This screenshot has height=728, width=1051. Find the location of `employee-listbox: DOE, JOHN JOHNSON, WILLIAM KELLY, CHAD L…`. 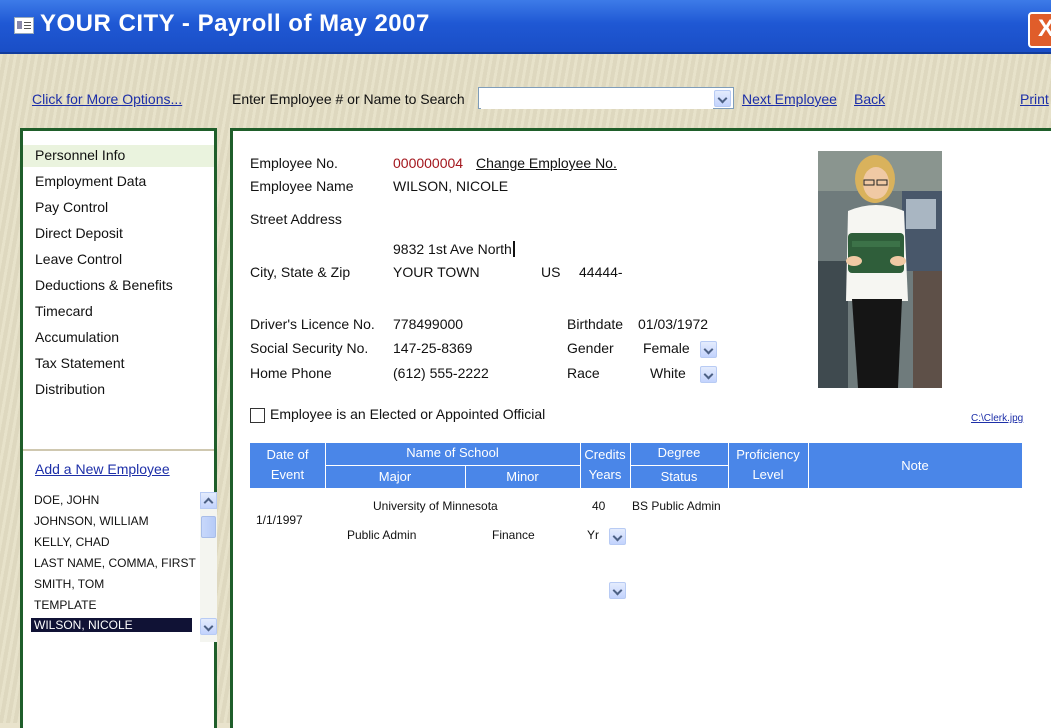

employee-listbox: DOE, JOHN JOHNSON, WILLIAM KELLY, CHAD L… is located at coordinates (124, 569).